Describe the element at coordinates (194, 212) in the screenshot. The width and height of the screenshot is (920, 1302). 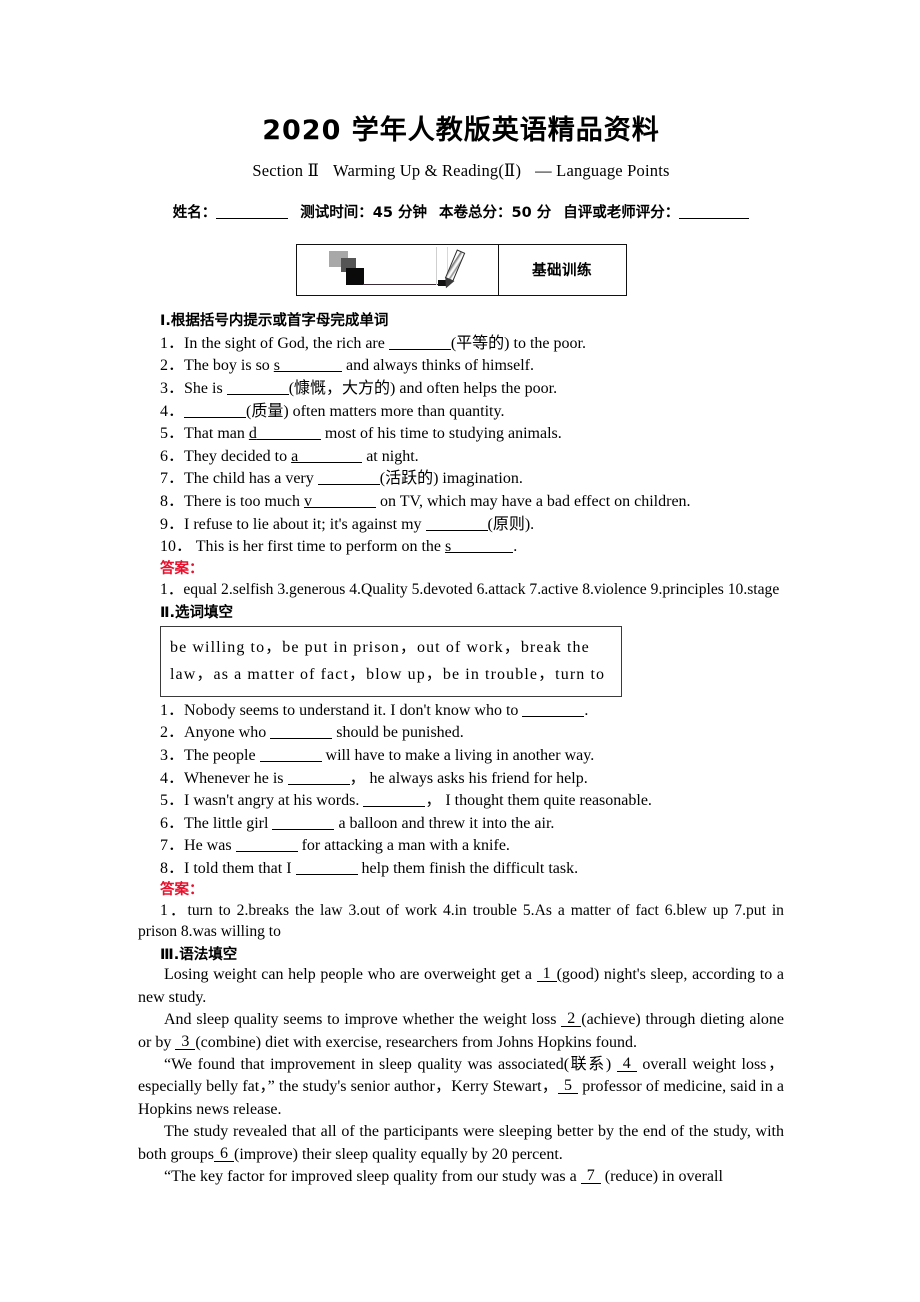
I see `name-label: 姓名：` at that location.